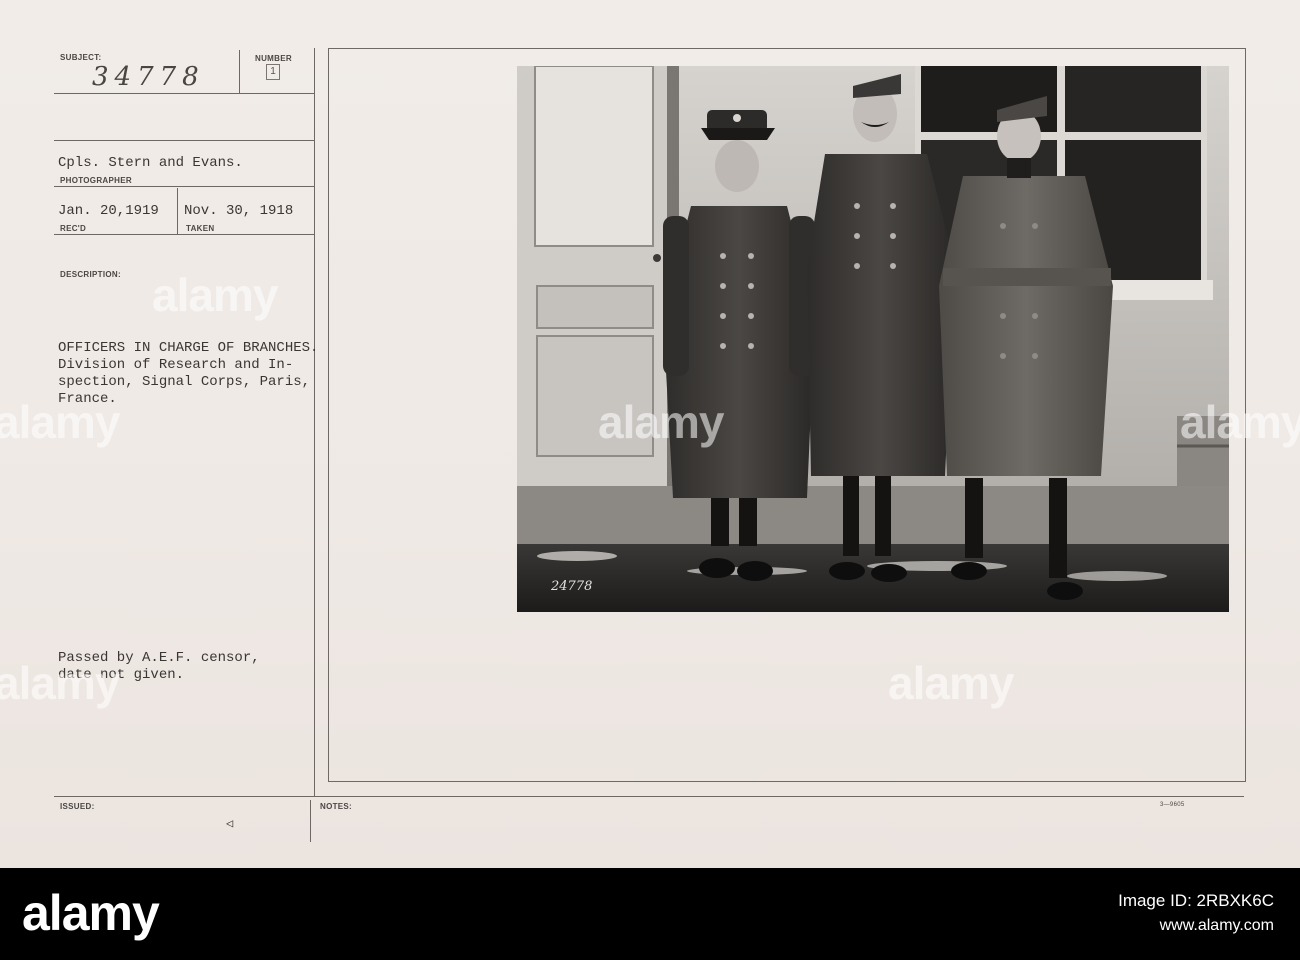 Image resolution: width=1300 pixels, height=960 pixels. What do you see at coordinates (951, 683) in the screenshot?
I see `watermark-6: alamy` at bounding box center [951, 683].